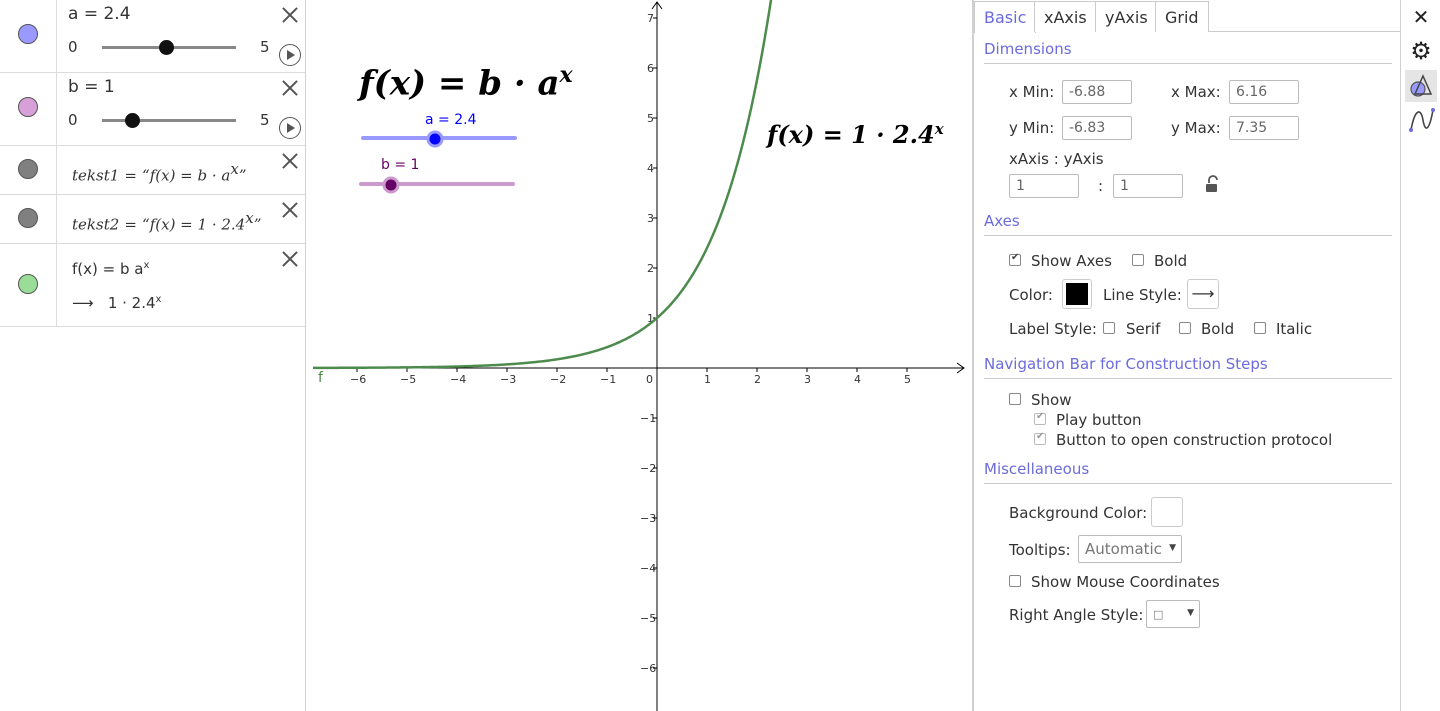 The height and width of the screenshot is (711, 1440). I want to click on background-color-swatch, so click(1167, 512).